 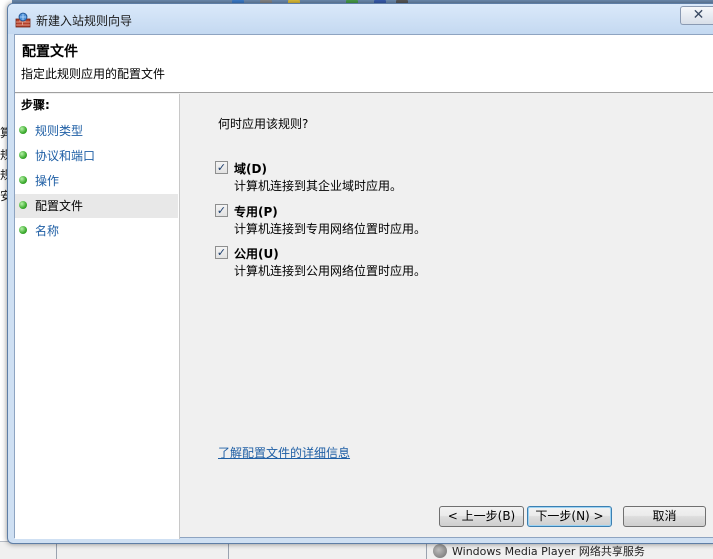 What do you see at coordinates (23, 205) in the screenshot?
I see `step-current-icon` at bounding box center [23, 205].